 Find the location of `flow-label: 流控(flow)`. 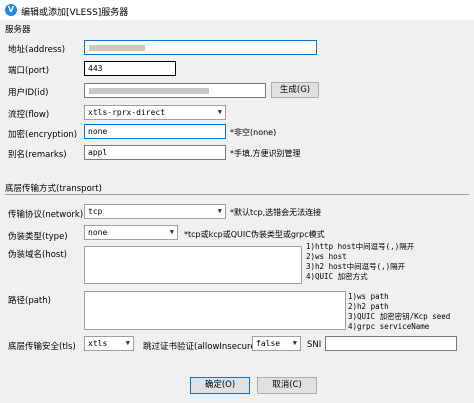

flow-label: 流控(flow) is located at coordinates (29, 115).